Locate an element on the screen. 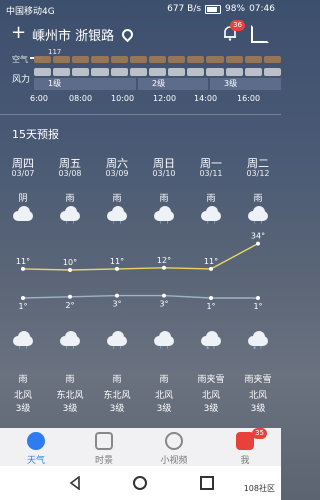 This screenshot has width=320, height=500. weekday-label: 周二 is located at coordinates (258, 163).